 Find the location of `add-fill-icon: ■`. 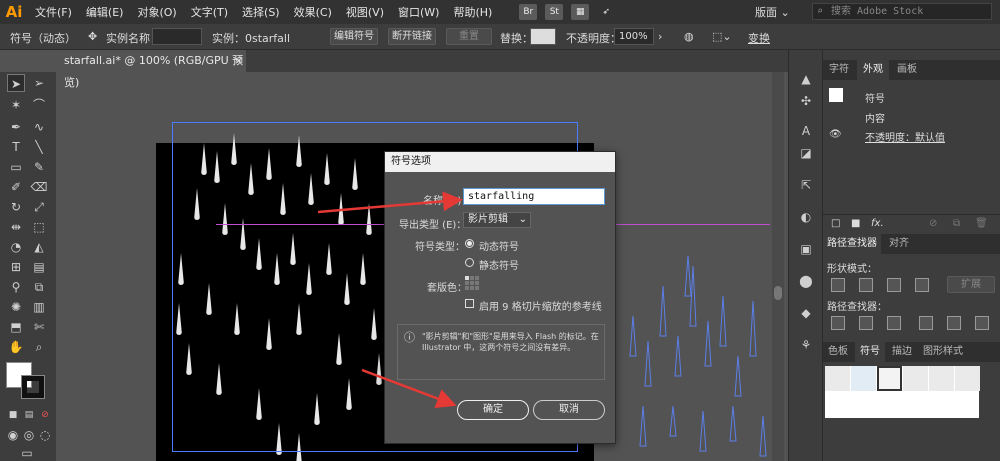

add-fill-icon: ■ is located at coordinates (855, 223).